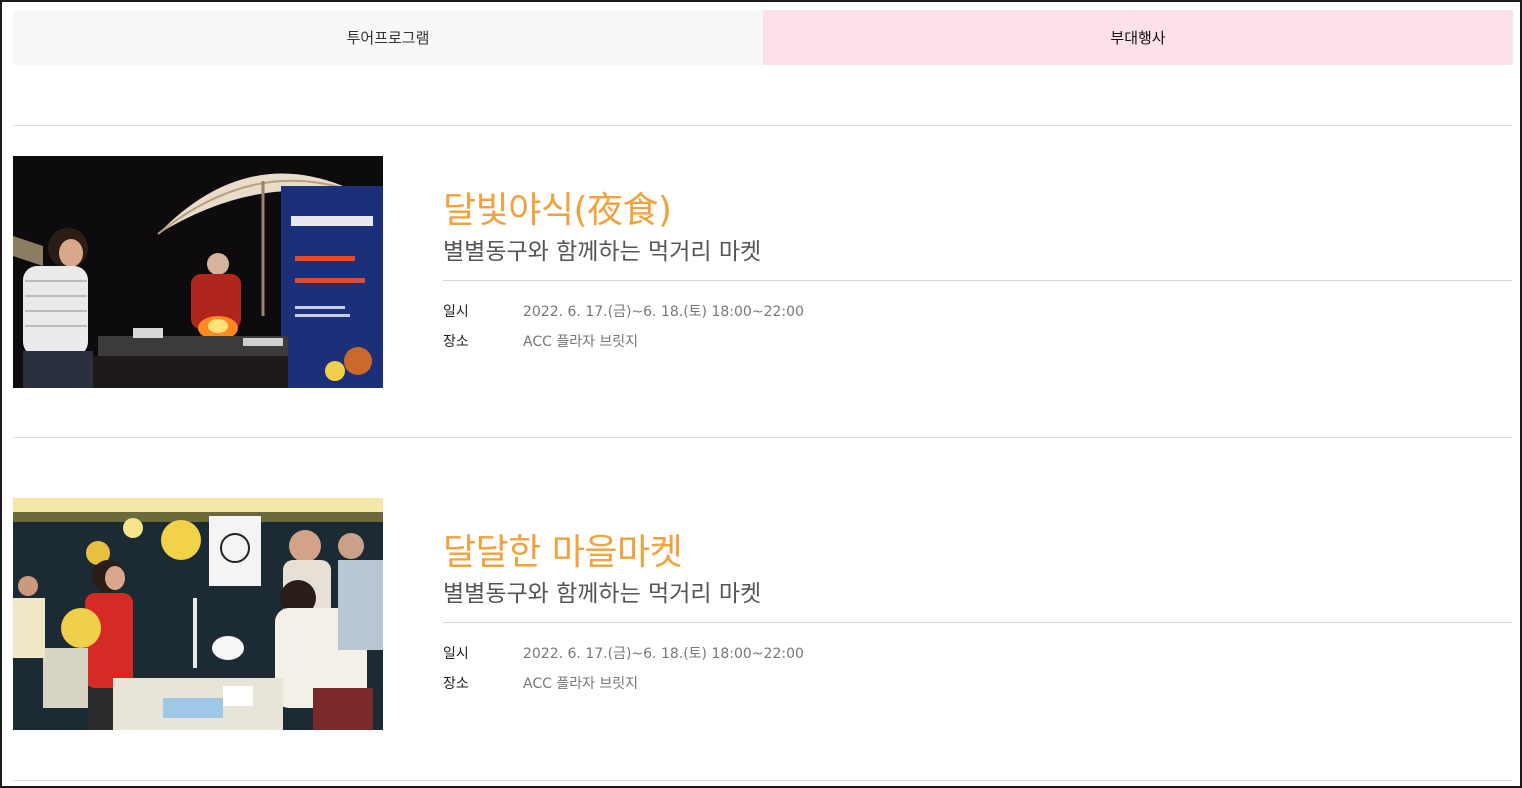 This screenshot has height=788, width=1522. I want to click on tab-tour-program: 투어프로그램, so click(388, 37).